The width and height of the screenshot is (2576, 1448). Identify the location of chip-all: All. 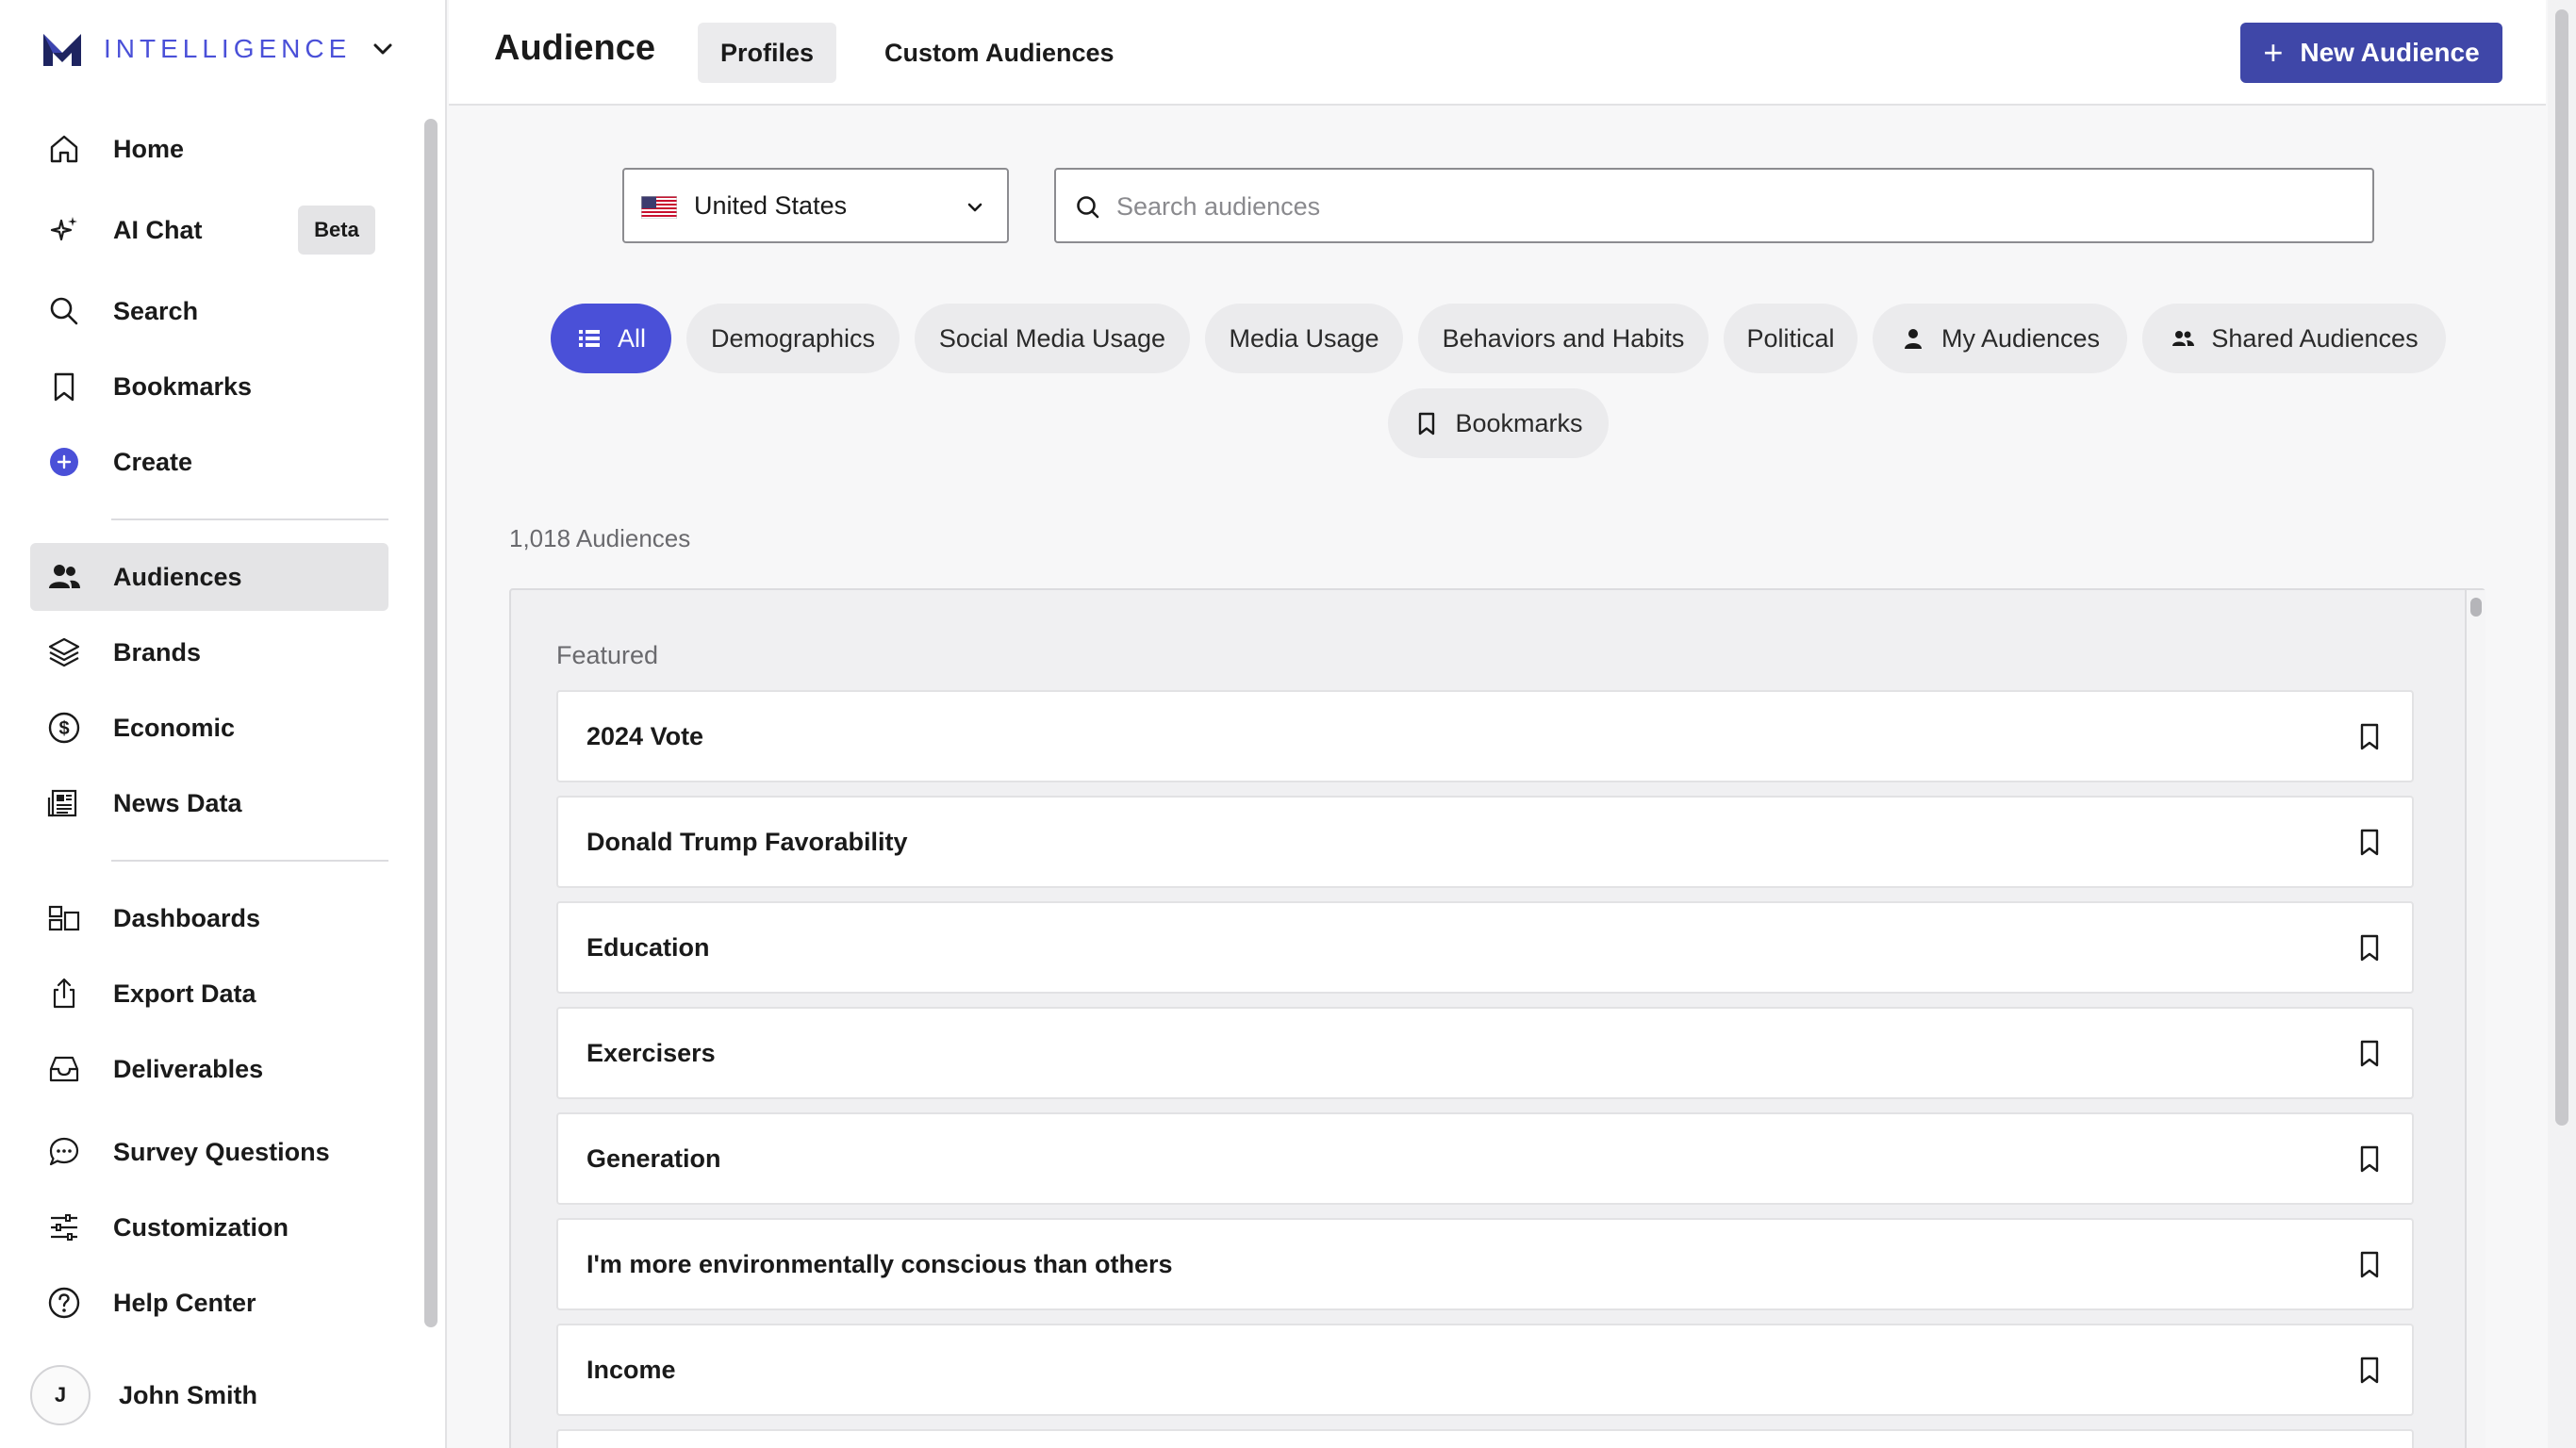
(611, 338).